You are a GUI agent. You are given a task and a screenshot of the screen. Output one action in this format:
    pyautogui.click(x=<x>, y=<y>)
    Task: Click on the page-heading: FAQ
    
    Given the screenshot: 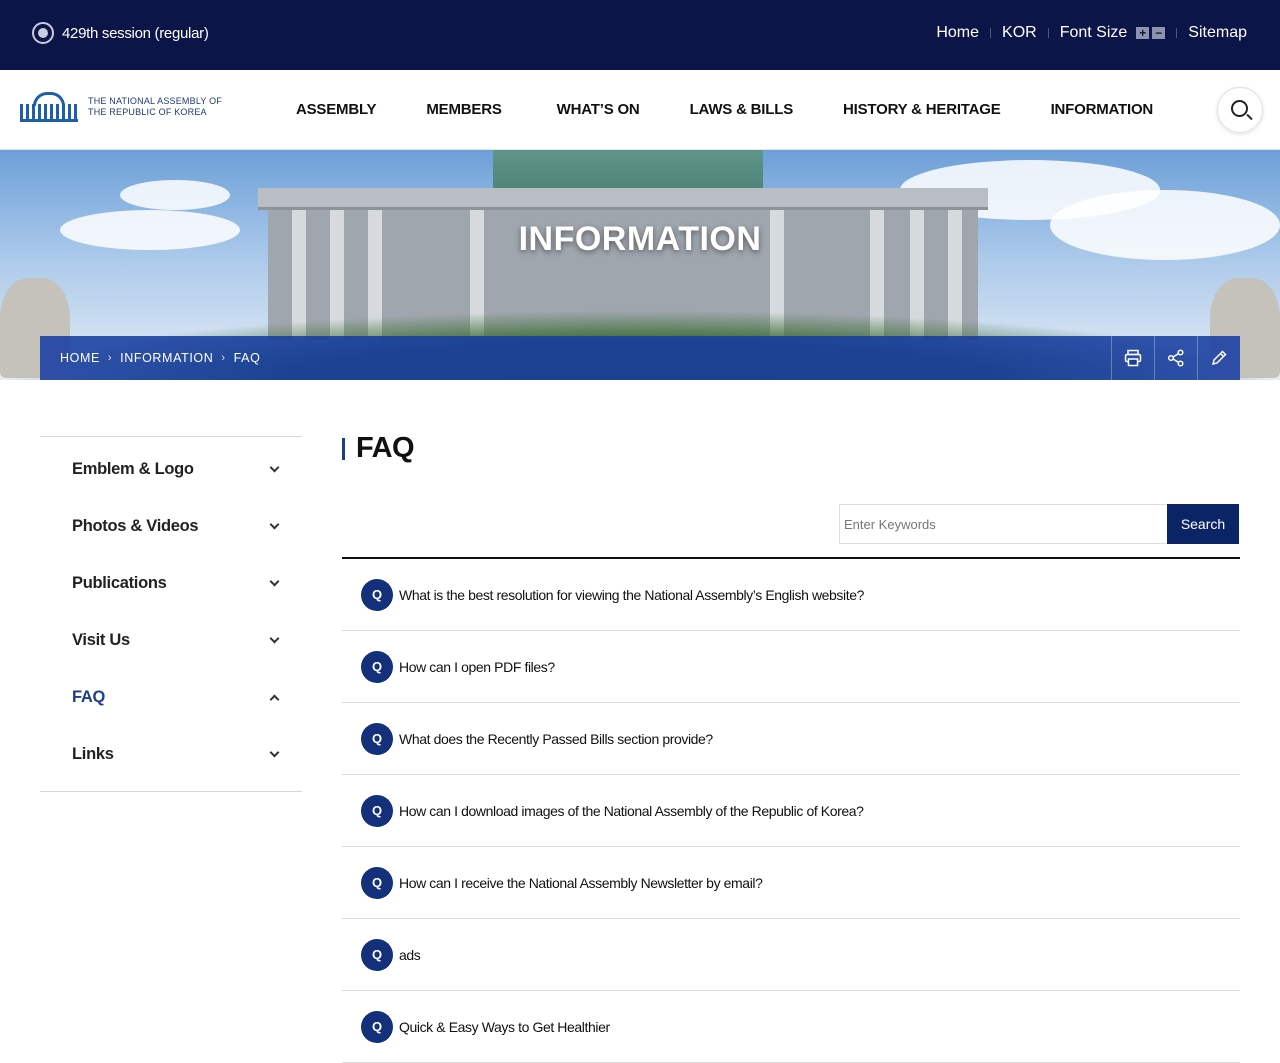 What is the action you would take?
    pyautogui.click(x=385, y=448)
    